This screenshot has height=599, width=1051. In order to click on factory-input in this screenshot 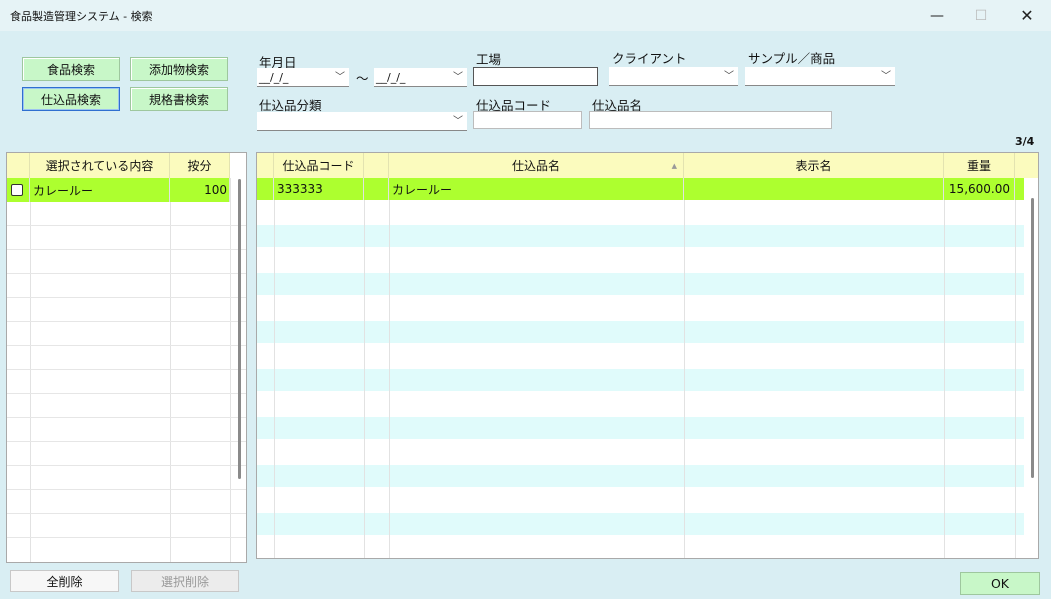, I will do `click(535, 76)`.